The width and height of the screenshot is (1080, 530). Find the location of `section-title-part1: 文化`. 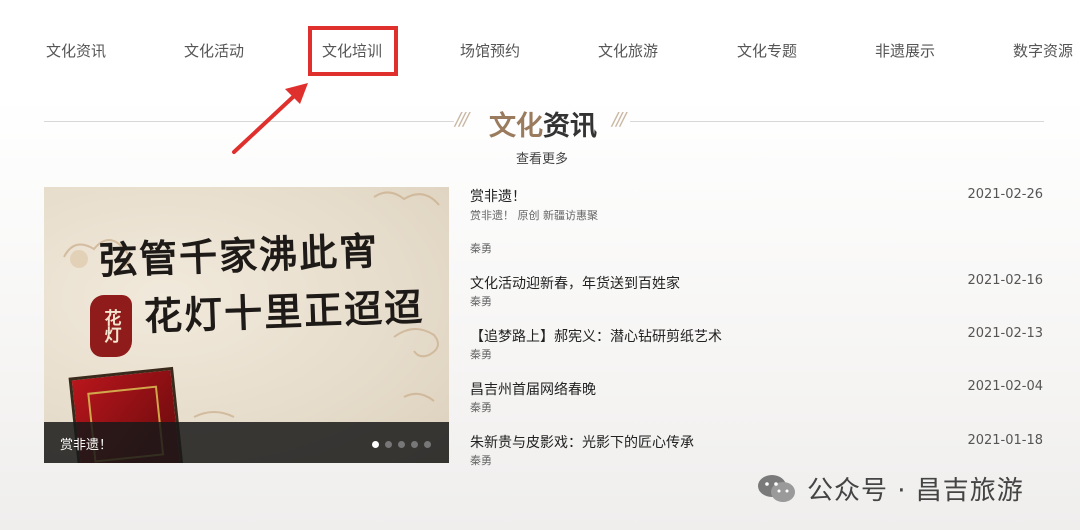

section-title-part1: 文化 is located at coordinates (516, 126).